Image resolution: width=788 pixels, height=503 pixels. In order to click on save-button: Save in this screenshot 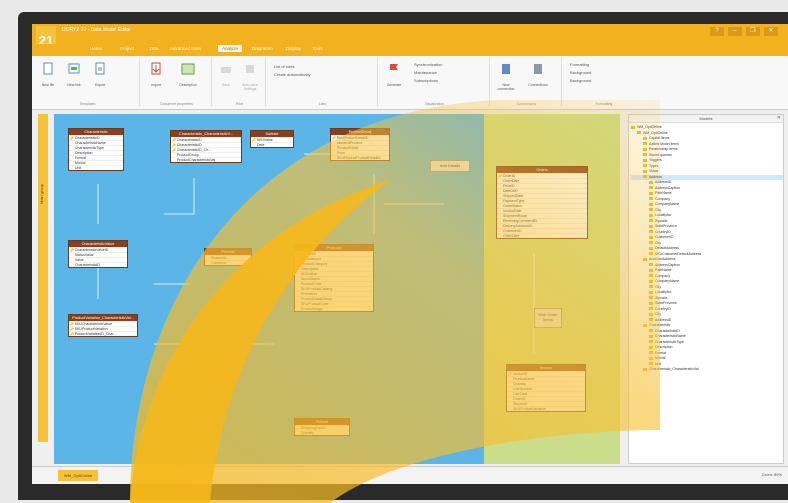, I will do `click(226, 74)`.